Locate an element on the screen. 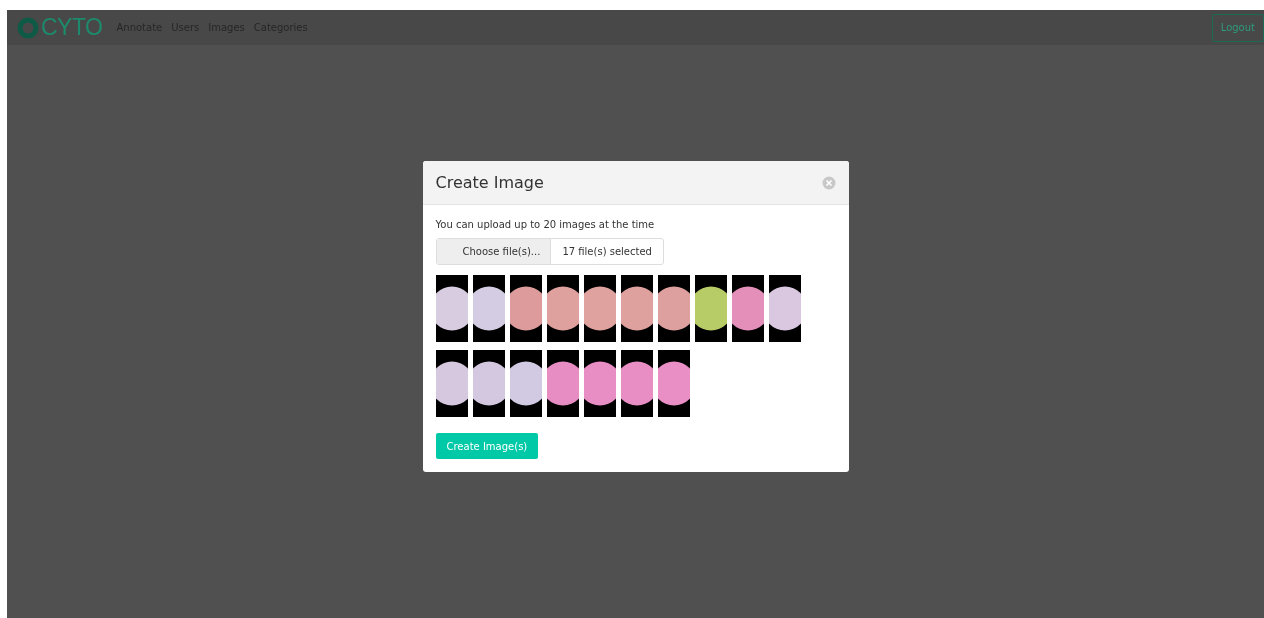 The width and height of the screenshot is (1264, 618). file-field: Choose file(s)... 17 file(s) selected is located at coordinates (549, 251).